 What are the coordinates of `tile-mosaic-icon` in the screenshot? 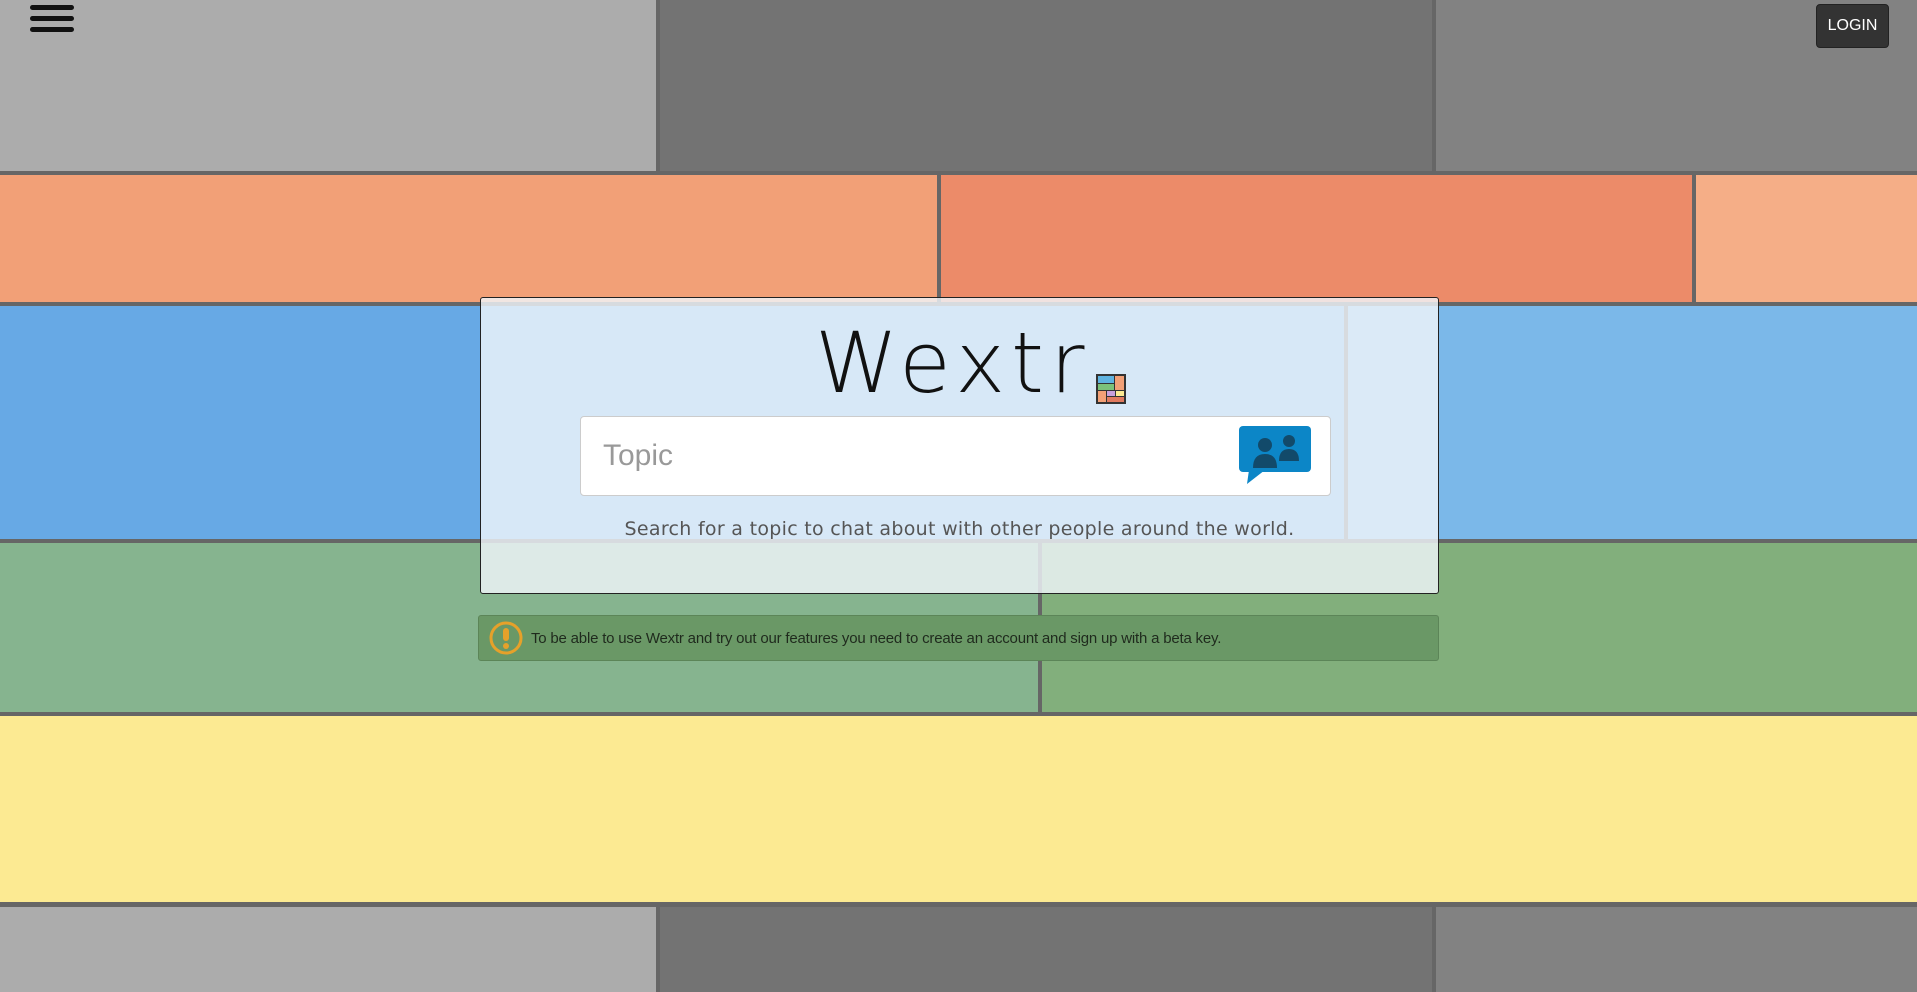 It's located at (1110, 389).